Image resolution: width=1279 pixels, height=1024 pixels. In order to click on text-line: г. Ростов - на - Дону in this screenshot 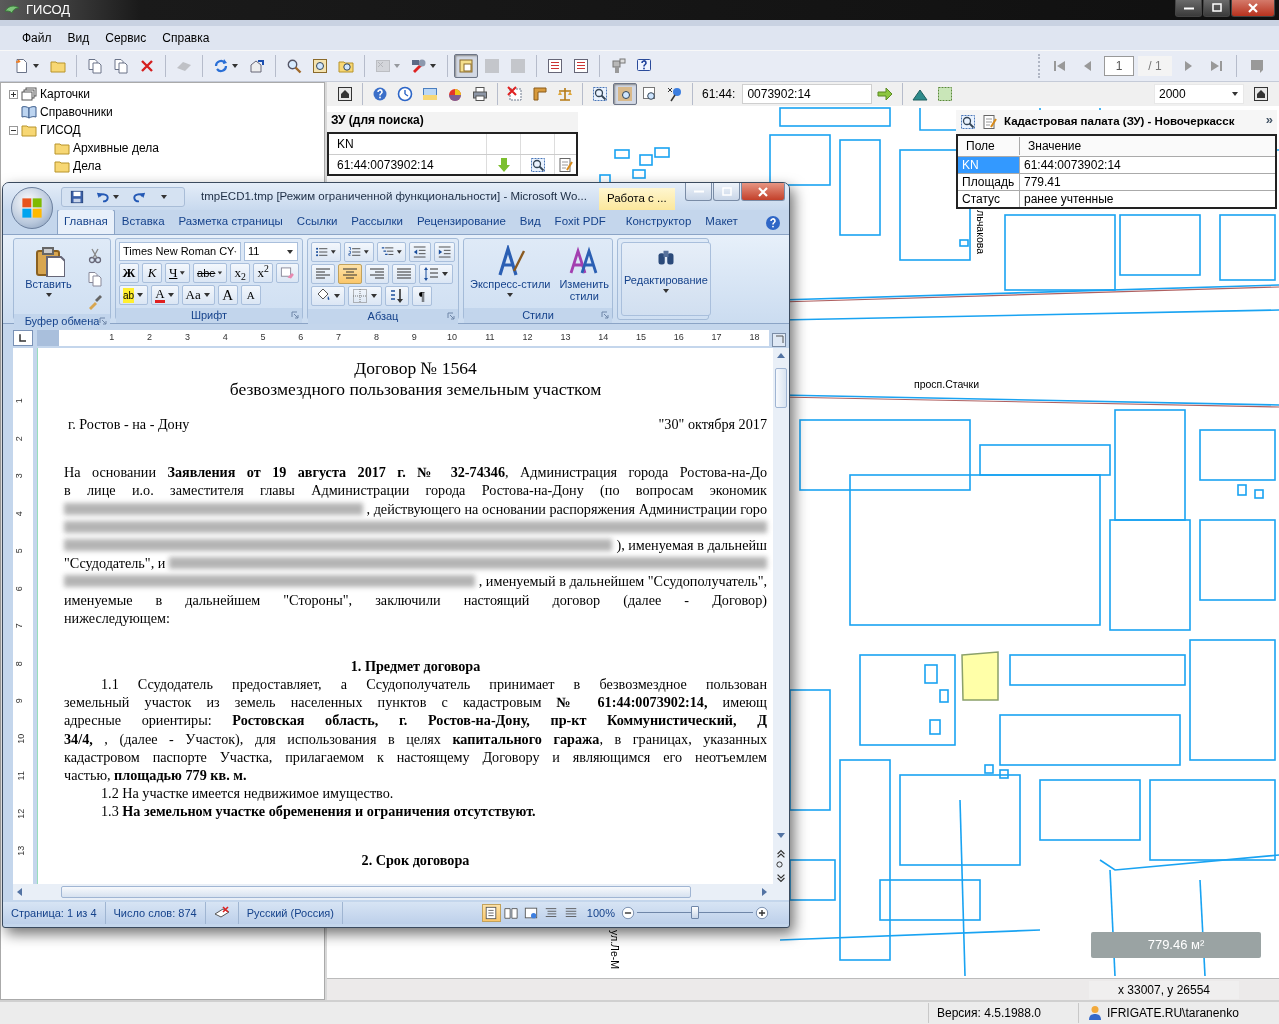, I will do `click(129, 424)`.